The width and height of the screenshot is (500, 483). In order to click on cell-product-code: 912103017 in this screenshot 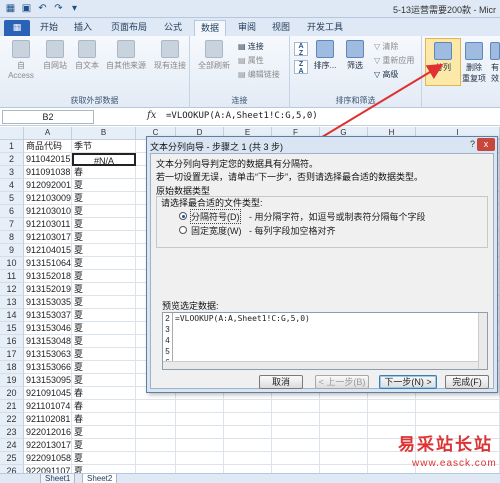, I will do `click(48, 237)`.